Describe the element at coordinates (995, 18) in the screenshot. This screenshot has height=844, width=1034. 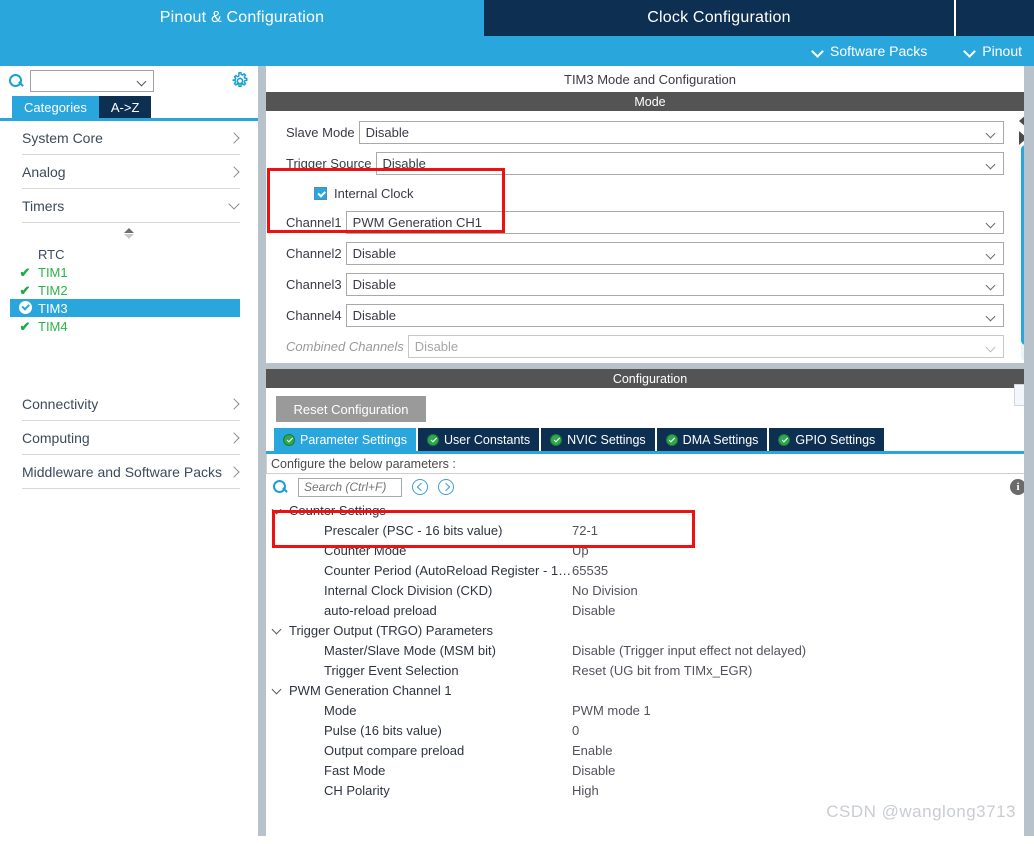
I see `tab-project-manager` at that location.